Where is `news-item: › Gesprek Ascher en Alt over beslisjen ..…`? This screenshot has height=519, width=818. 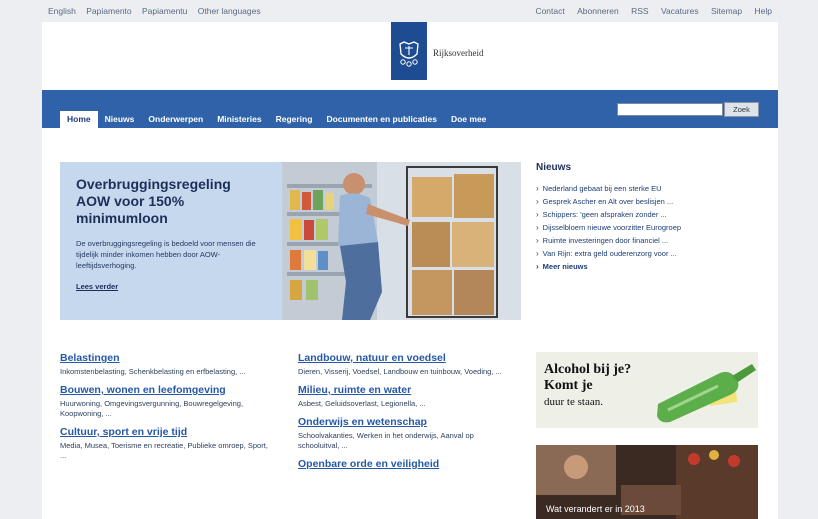
news-item: › Gesprek Ascher en Alt over beslisjen ..… is located at coordinates (651, 201).